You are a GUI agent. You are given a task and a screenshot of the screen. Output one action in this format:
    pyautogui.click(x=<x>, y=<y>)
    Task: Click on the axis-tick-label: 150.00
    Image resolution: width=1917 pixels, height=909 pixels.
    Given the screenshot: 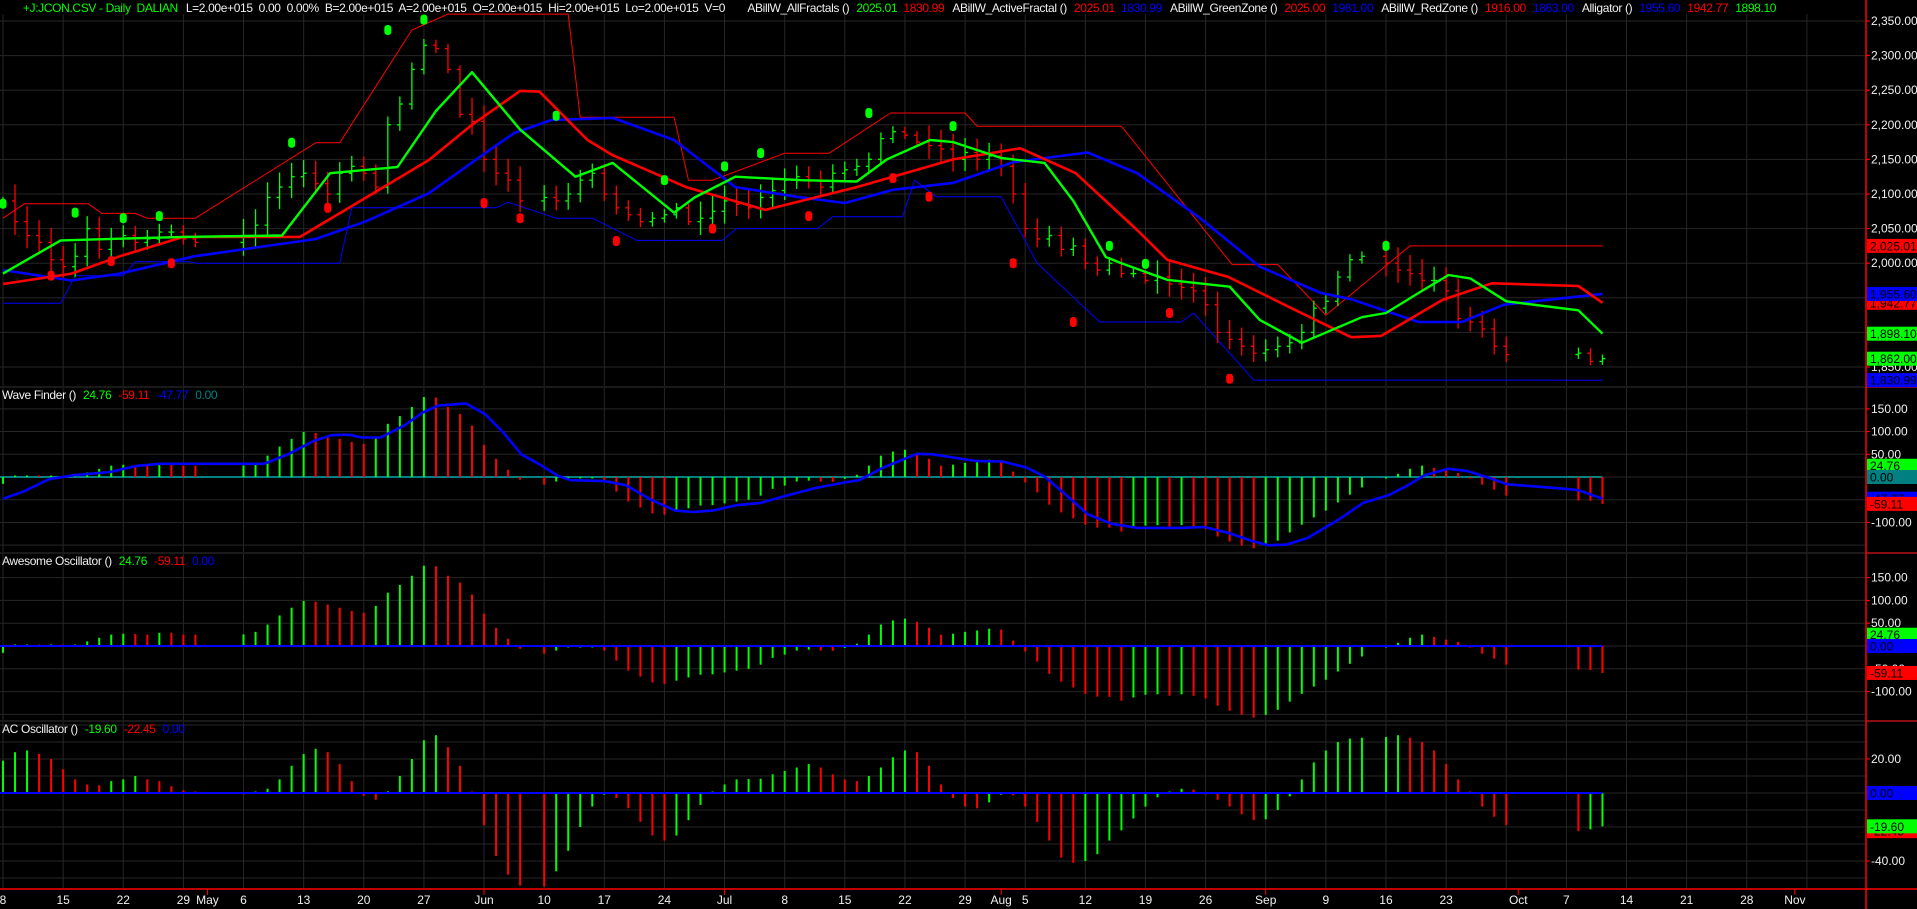 What is the action you would take?
    pyautogui.click(x=1889, y=578)
    